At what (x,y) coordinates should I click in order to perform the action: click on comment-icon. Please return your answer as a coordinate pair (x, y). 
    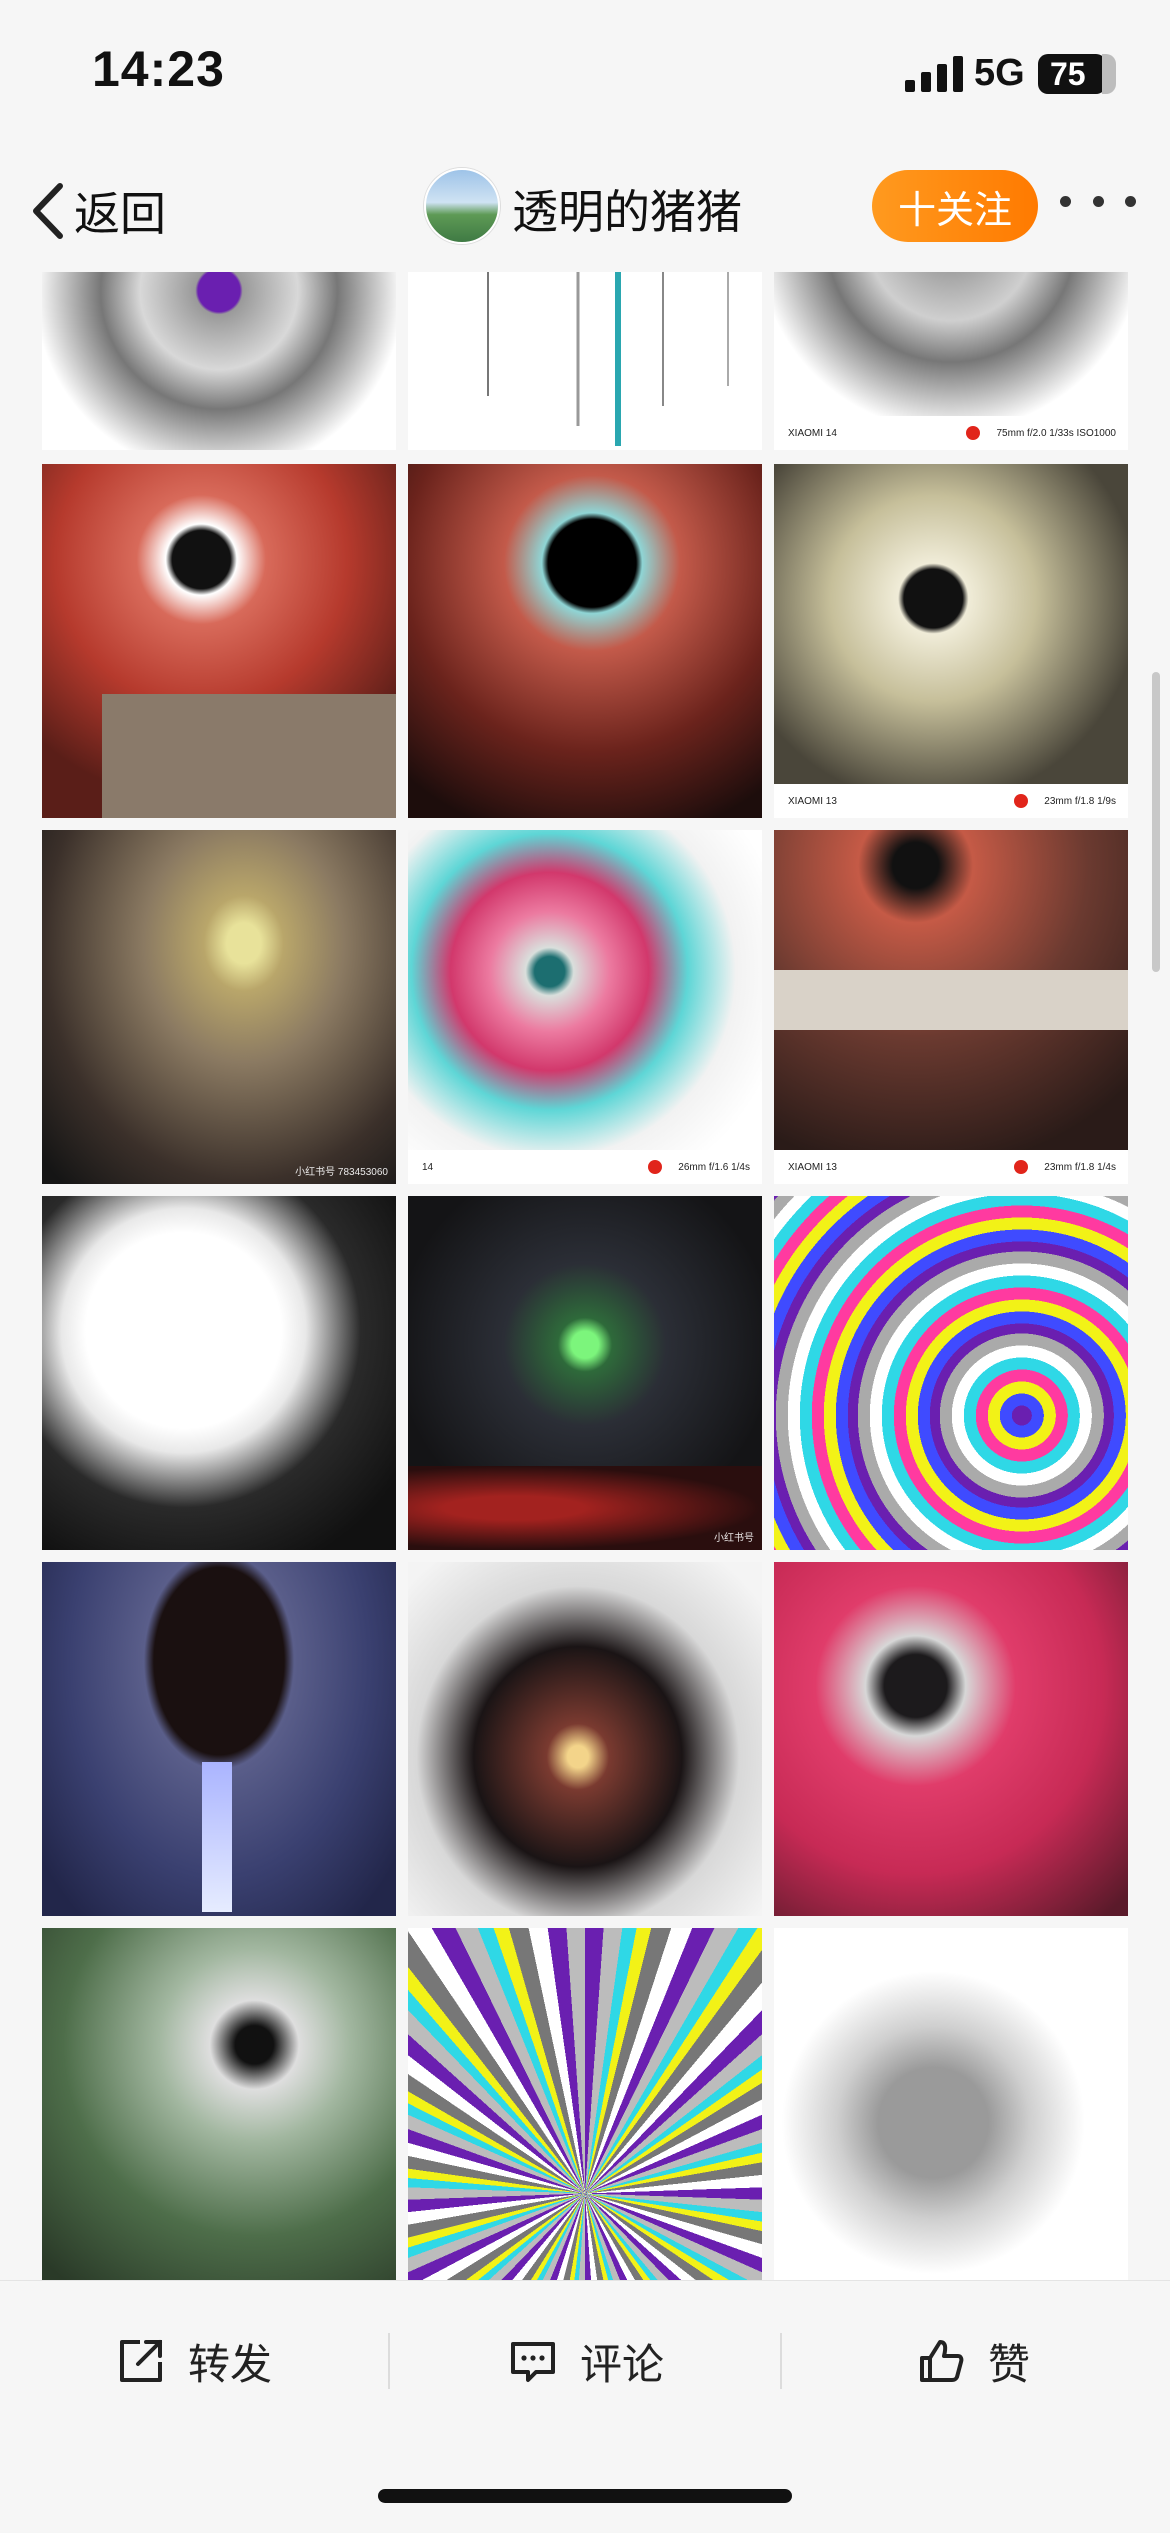
    Looking at the image, I should click on (533, 2362).